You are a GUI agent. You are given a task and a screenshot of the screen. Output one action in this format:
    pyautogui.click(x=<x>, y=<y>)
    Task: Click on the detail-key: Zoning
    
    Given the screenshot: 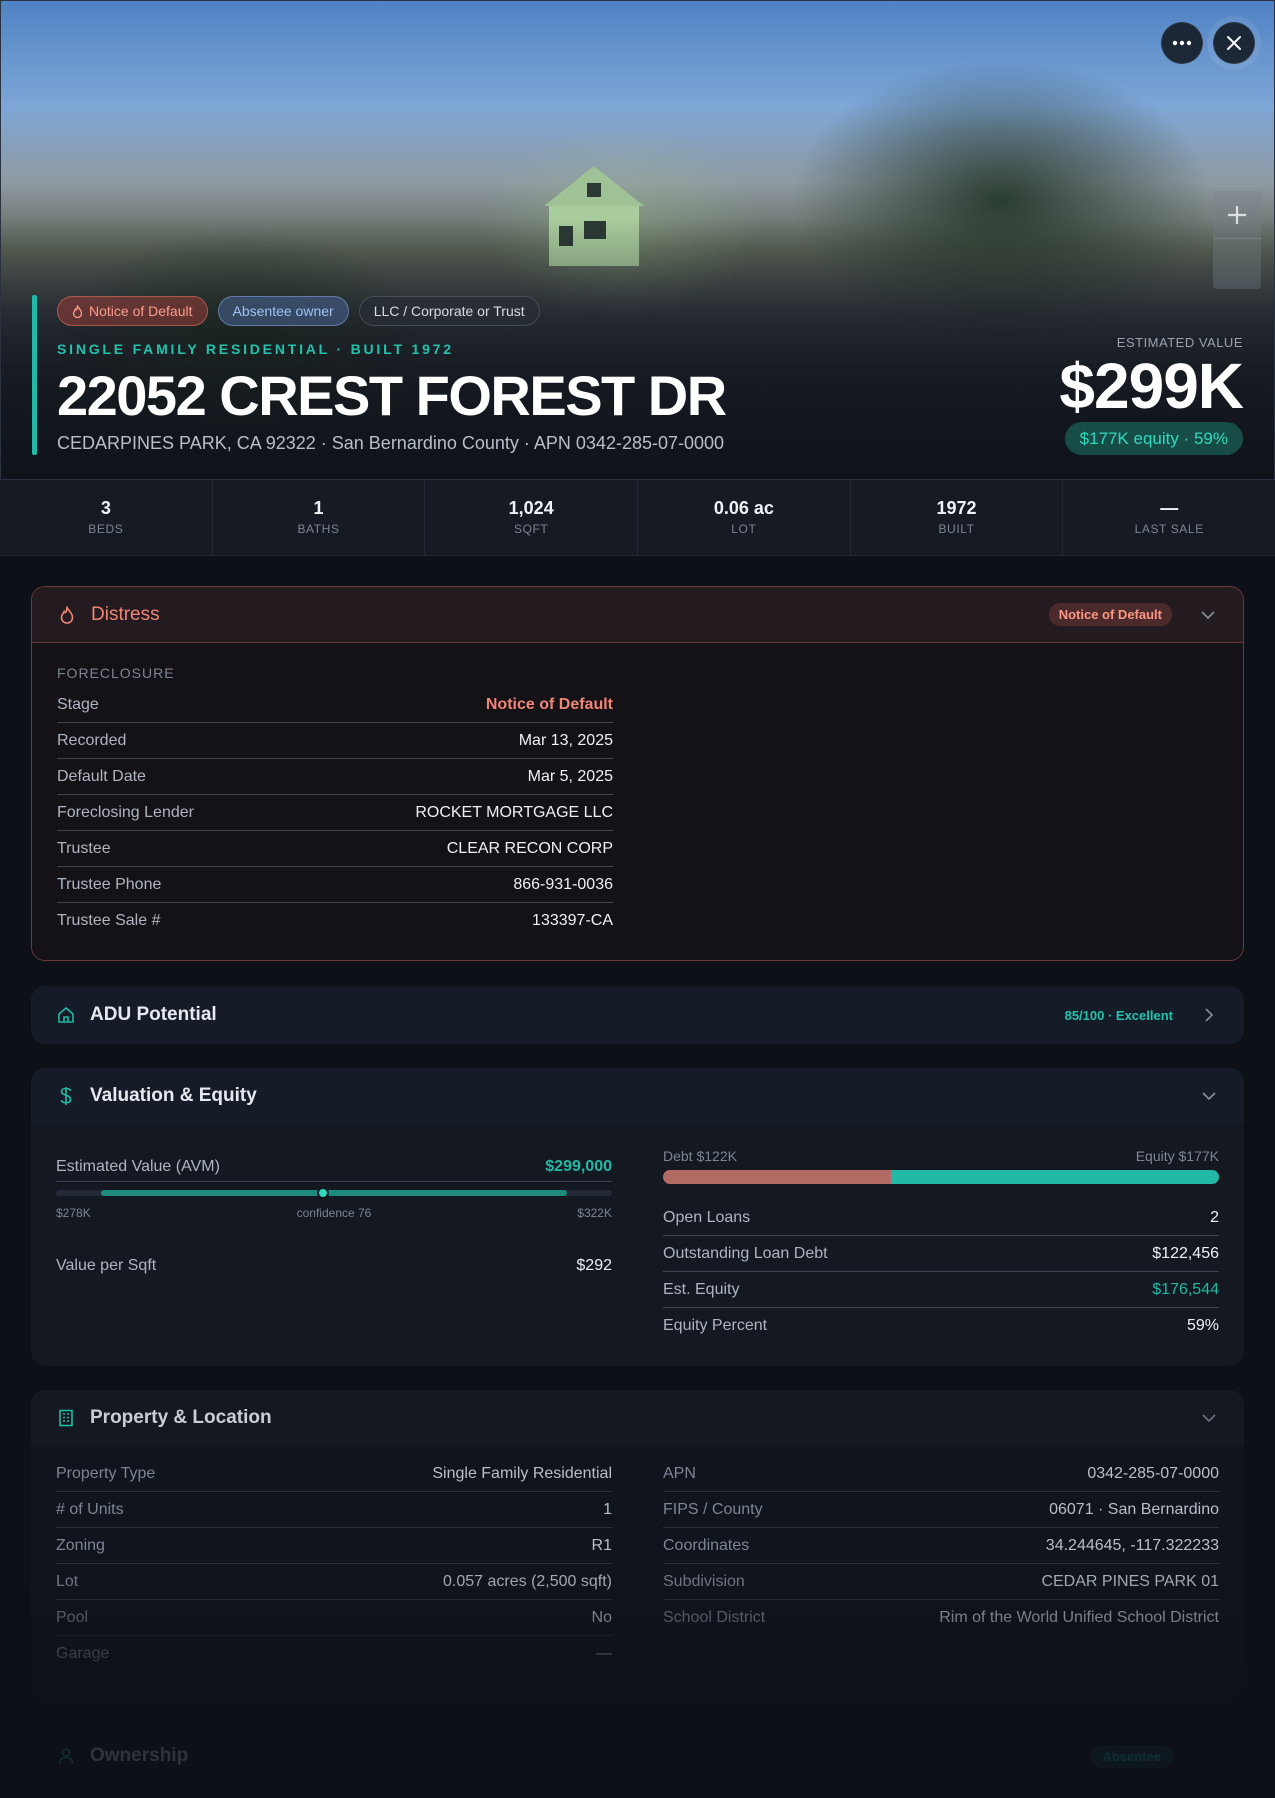 What is the action you would take?
    pyautogui.click(x=80, y=1545)
    